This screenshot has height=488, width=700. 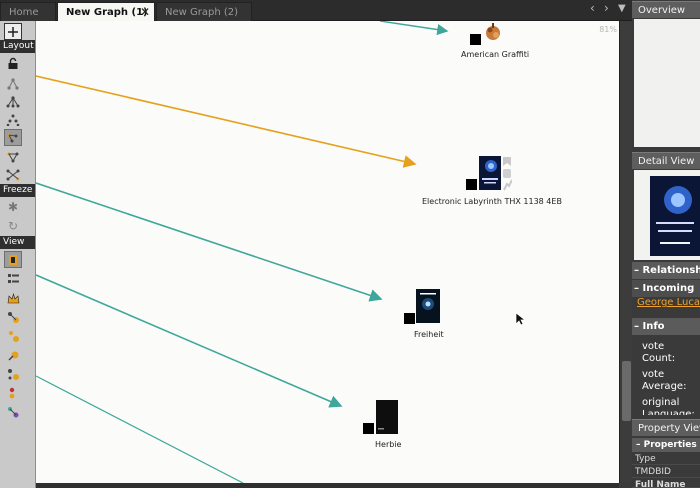 What do you see at coordinates (414, 28) in the screenshot?
I see `edge-american-graffiti` at bounding box center [414, 28].